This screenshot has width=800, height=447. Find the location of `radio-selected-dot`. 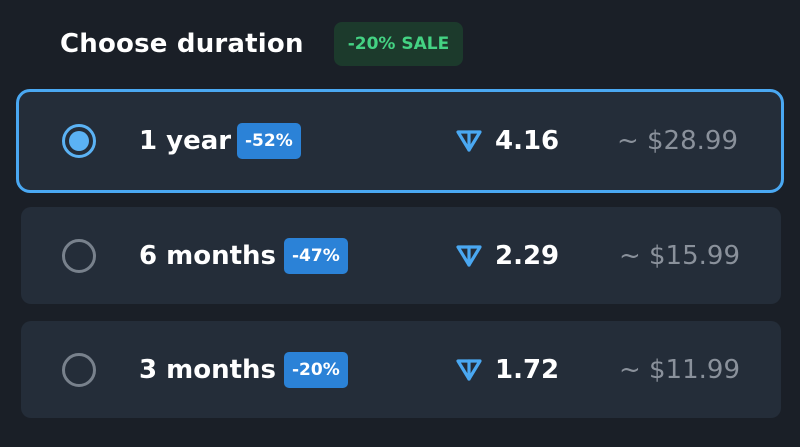

radio-selected-dot is located at coordinates (79, 141).